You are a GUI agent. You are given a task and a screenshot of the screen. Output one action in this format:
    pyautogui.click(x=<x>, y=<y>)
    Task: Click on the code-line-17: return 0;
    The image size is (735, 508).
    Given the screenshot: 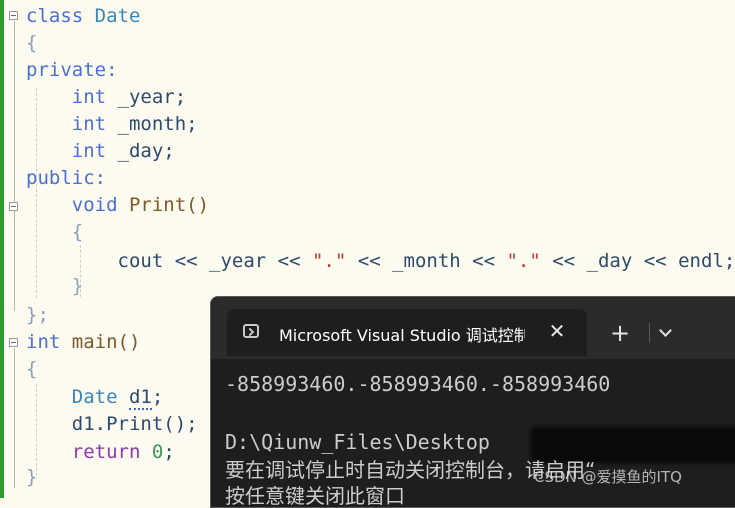 What is the action you would take?
    pyautogui.click(x=123, y=452)
    